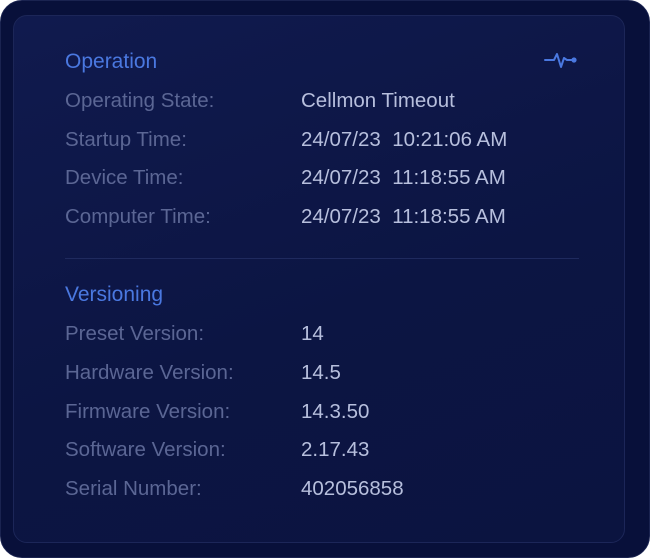  Describe the element at coordinates (133, 488) in the screenshot. I see `serial-number-label: Serial Number:` at that location.